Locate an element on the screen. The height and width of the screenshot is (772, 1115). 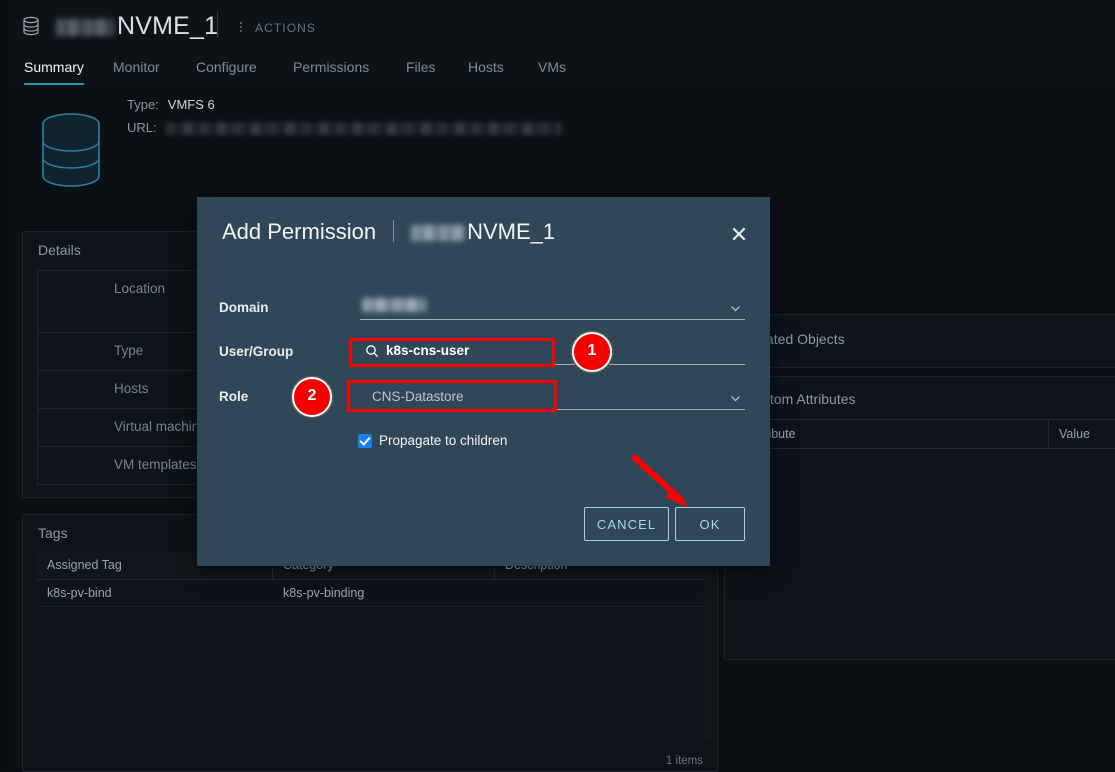
custom-attributes-table: Attribute Value is located at coordinates (927, 434).